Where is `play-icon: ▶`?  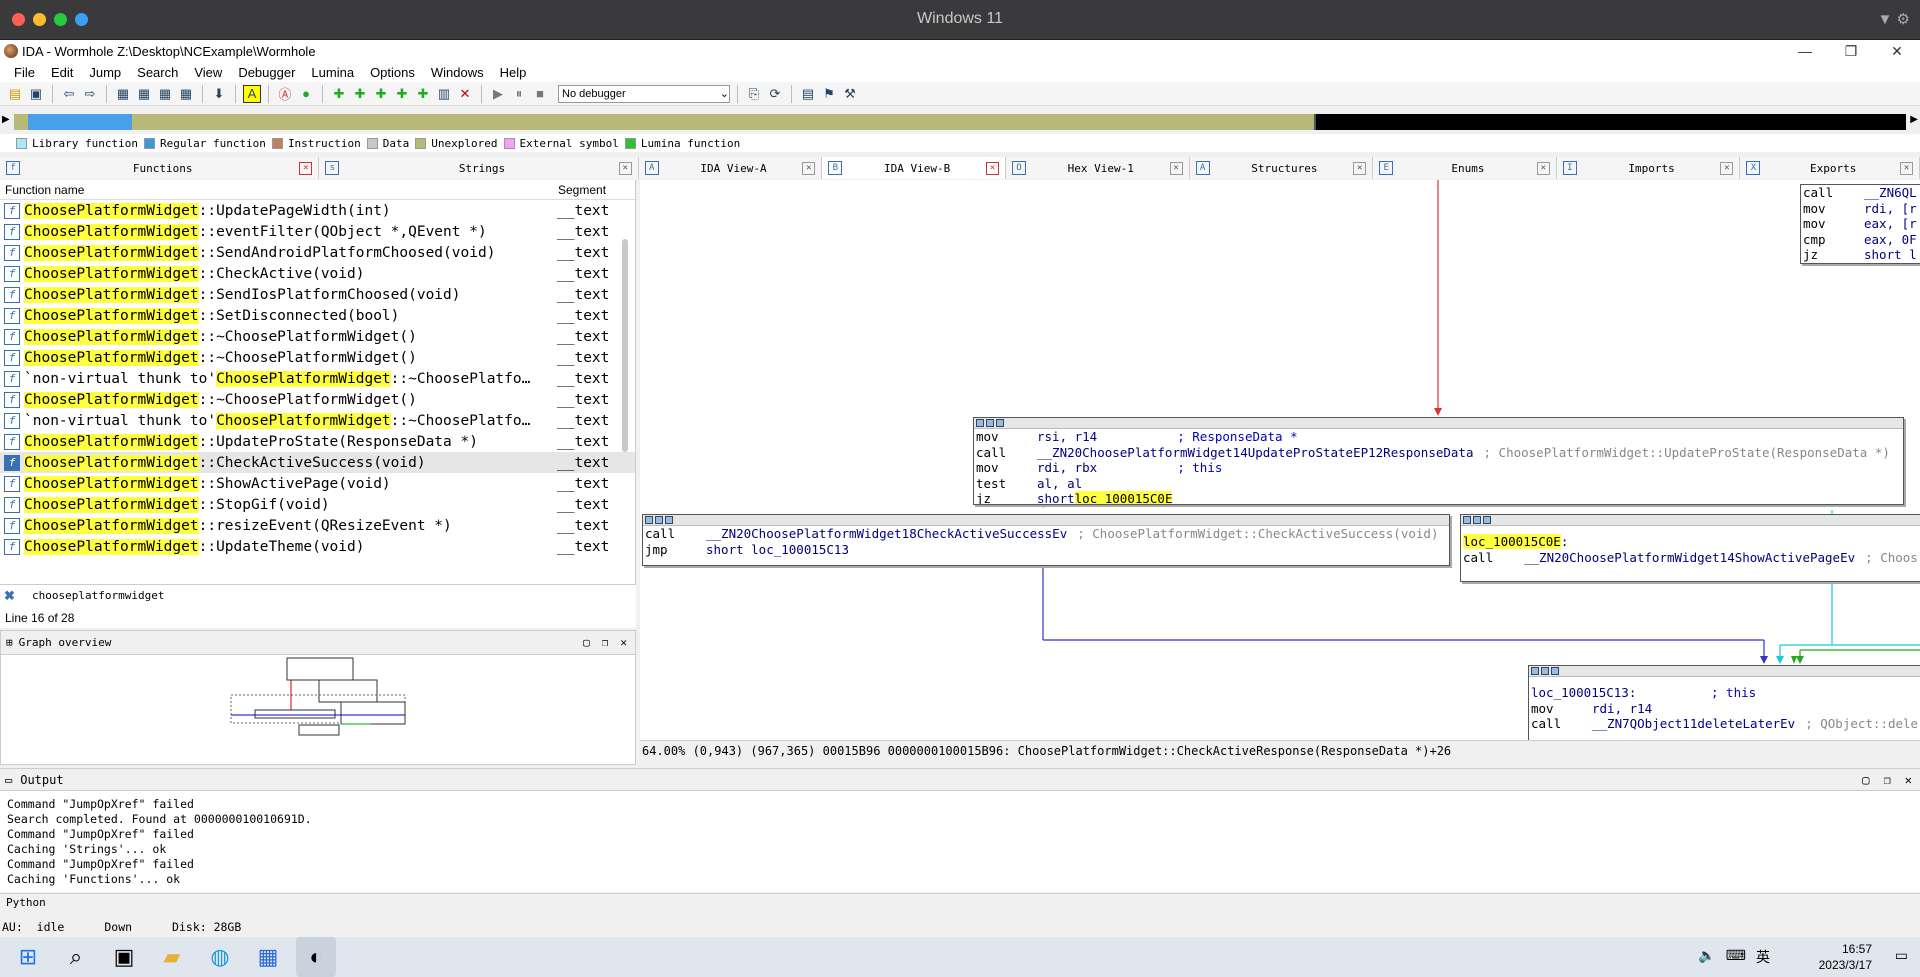 play-icon: ▶ is located at coordinates (498, 94).